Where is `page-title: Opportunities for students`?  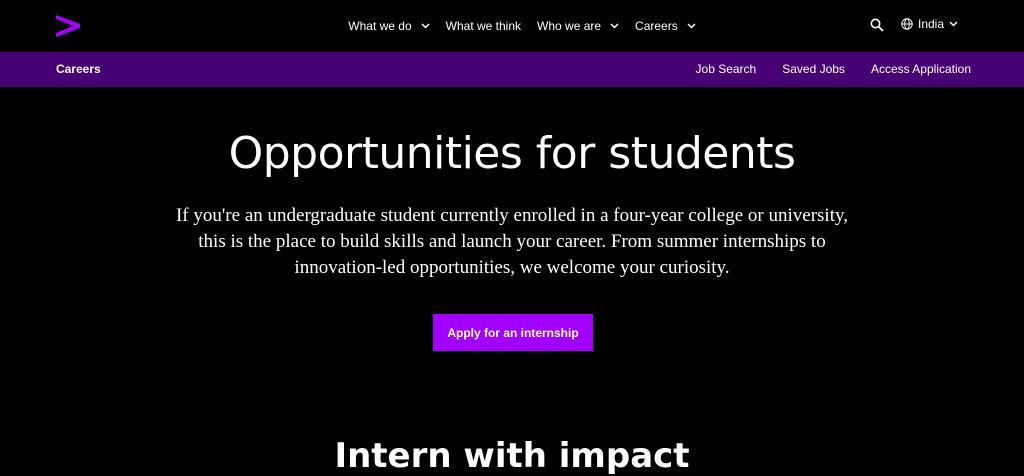 page-title: Opportunities for students is located at coordinates (512, 153).